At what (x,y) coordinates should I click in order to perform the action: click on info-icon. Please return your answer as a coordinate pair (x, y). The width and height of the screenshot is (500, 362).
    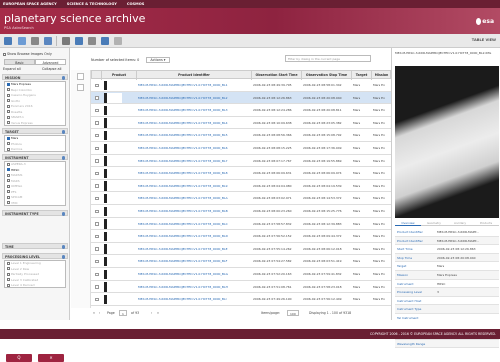
    Looking at the image, I should click on (118, 41).